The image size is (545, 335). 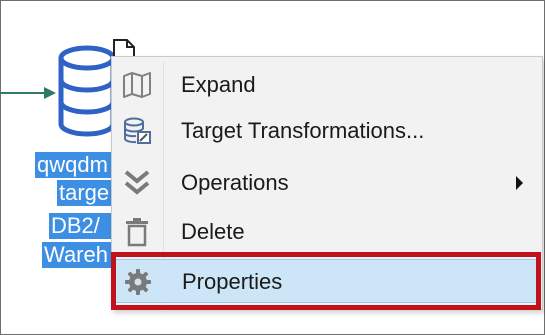 I want to click on trash-icon, so click(x=137, y=232).